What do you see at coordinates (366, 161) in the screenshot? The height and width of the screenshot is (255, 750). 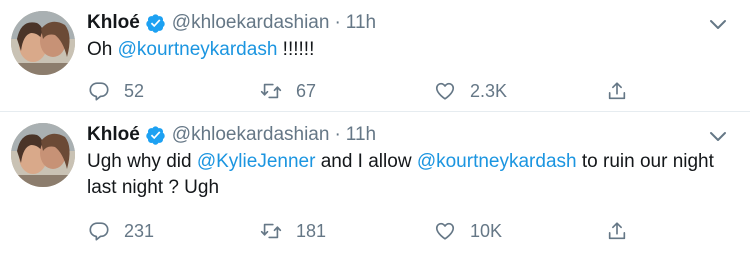 I see `tweet-text-segment: and I allow` at bounding box center [366, 161].